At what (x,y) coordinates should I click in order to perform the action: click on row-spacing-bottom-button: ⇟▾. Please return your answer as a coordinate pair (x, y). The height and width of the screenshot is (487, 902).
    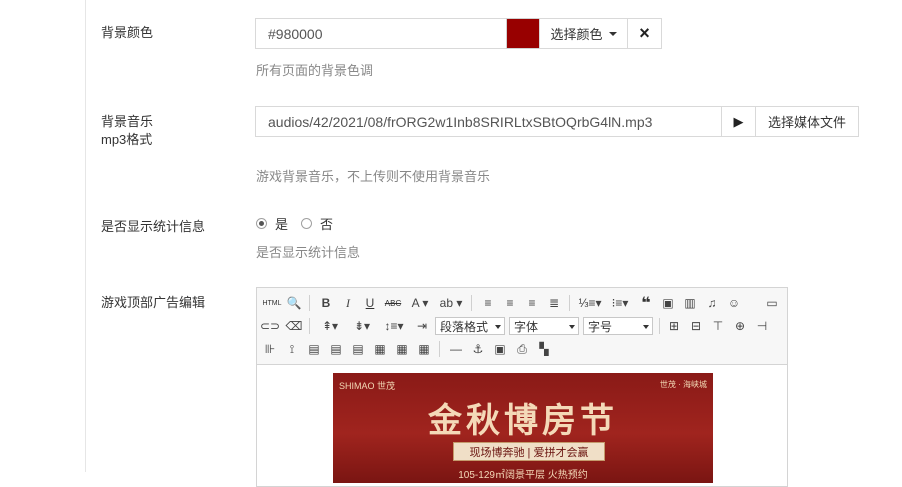
    Looking at the image, I should click on (362, 326).